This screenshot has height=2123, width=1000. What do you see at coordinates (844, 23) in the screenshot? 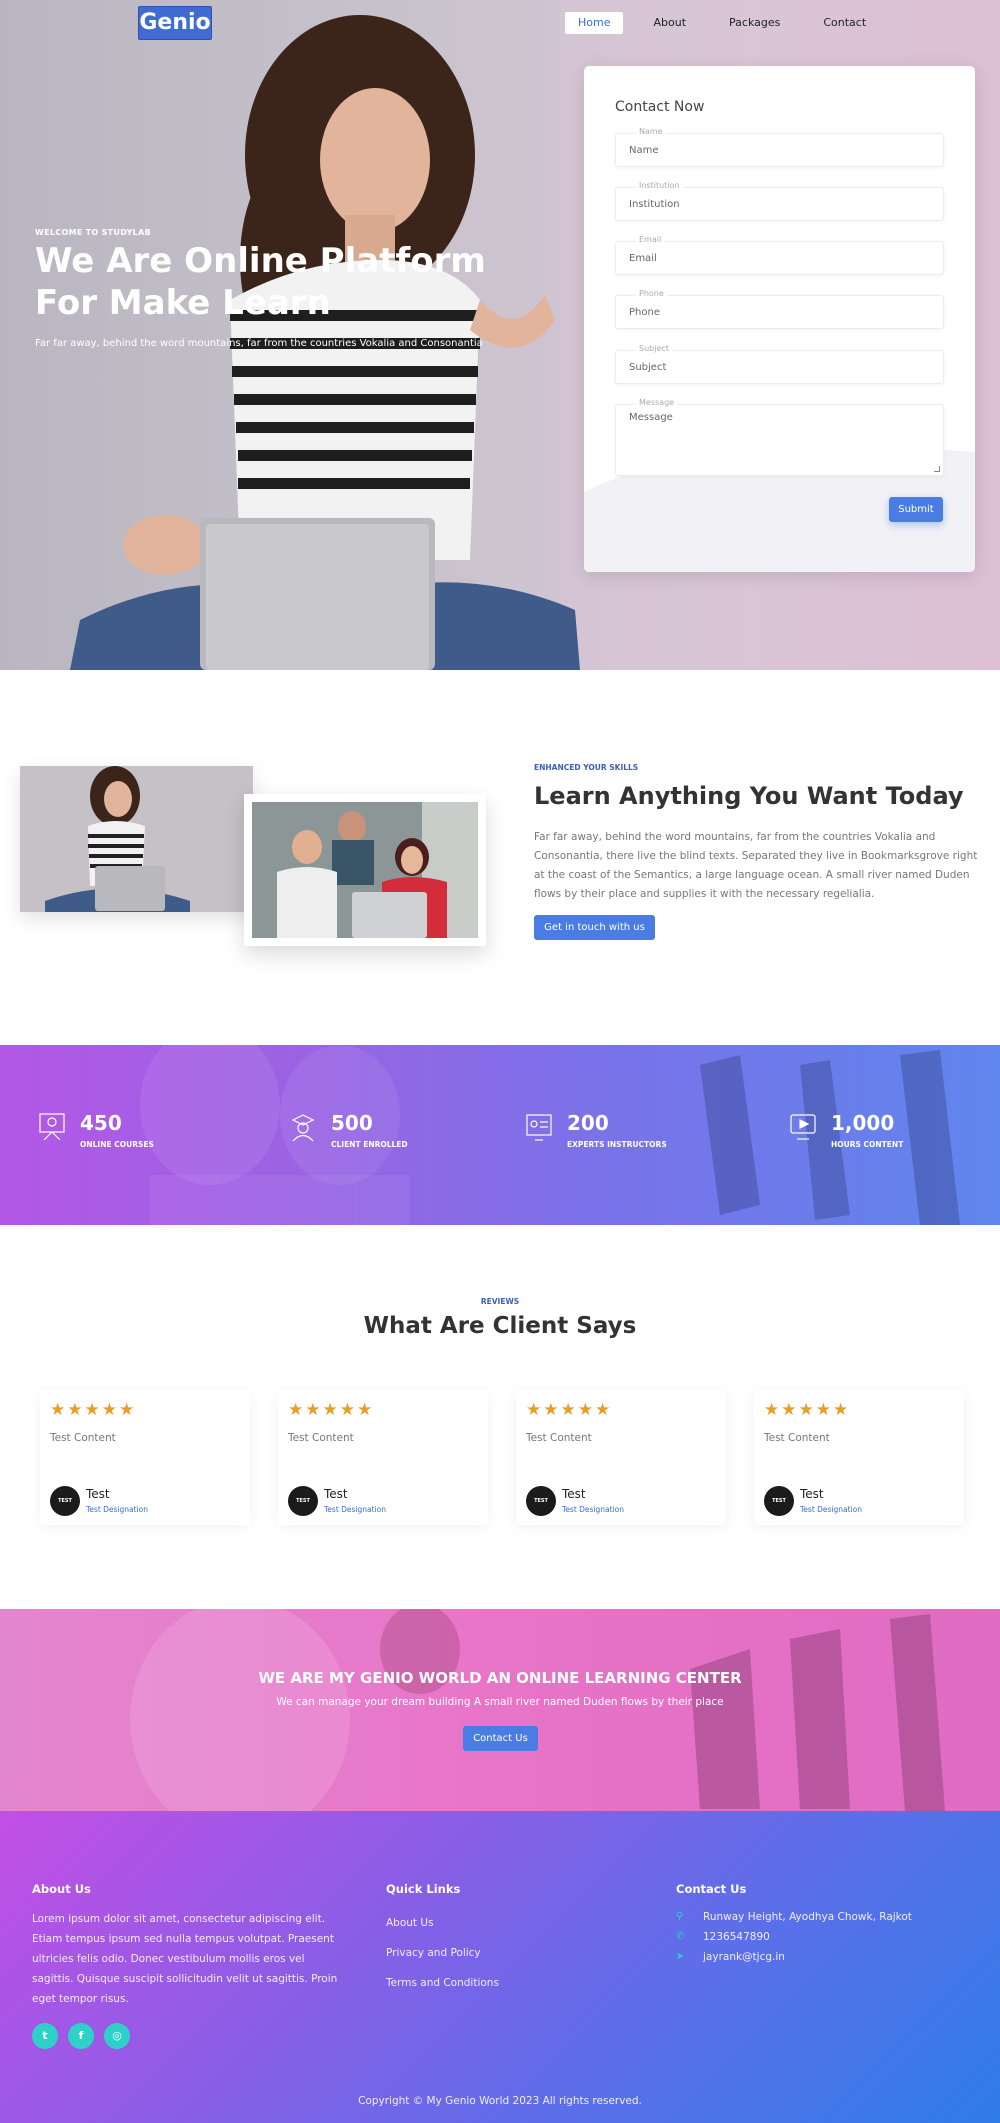
I see `nav-item-contact: Contact` at bounding box center [844, 23].